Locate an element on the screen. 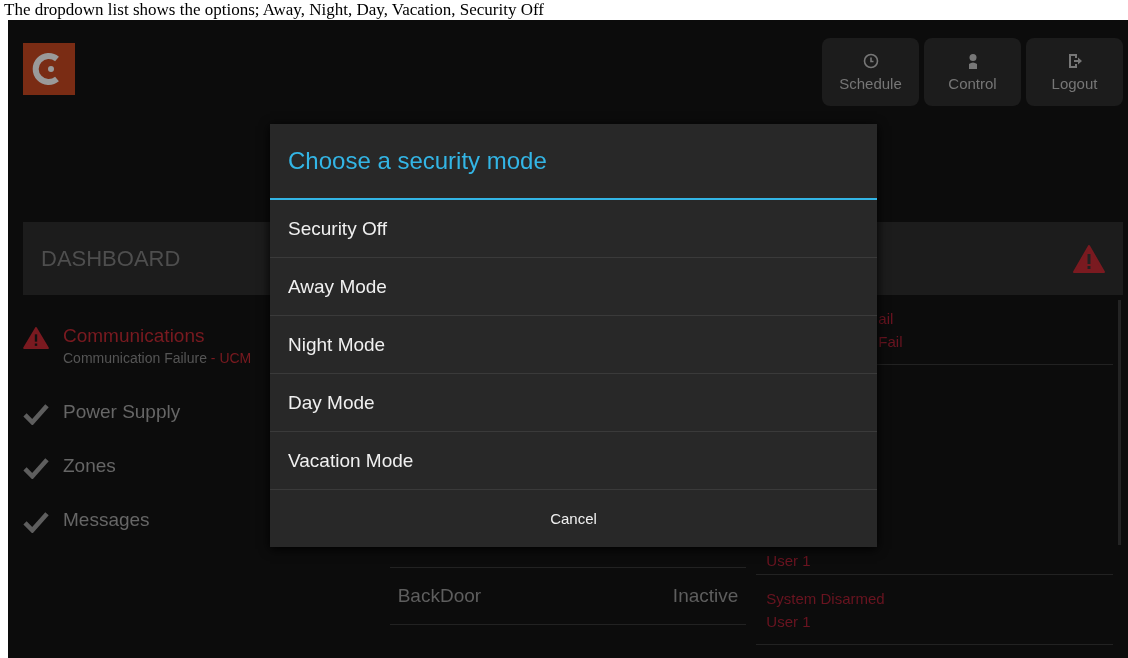  caption-text: The dropdown list shows the options; Away, Night, Day, Vacation, Security Off is located at coordinates (274, 10).